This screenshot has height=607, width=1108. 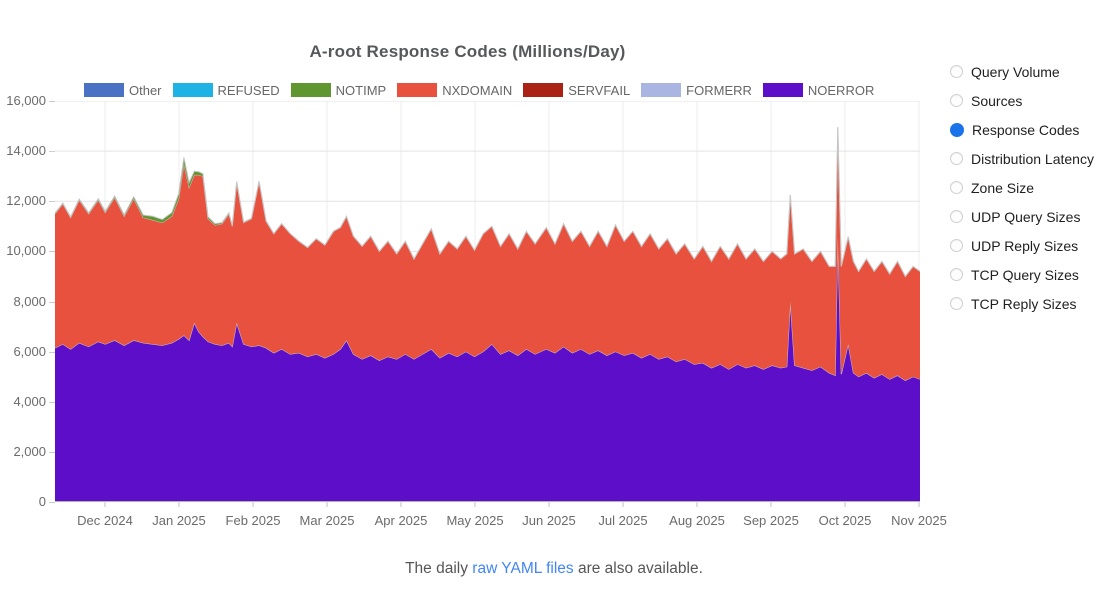 I want to click on sidebar-item-udp-reply-sizes: UDP Reply Sizes, so click(x=1029, y=245).